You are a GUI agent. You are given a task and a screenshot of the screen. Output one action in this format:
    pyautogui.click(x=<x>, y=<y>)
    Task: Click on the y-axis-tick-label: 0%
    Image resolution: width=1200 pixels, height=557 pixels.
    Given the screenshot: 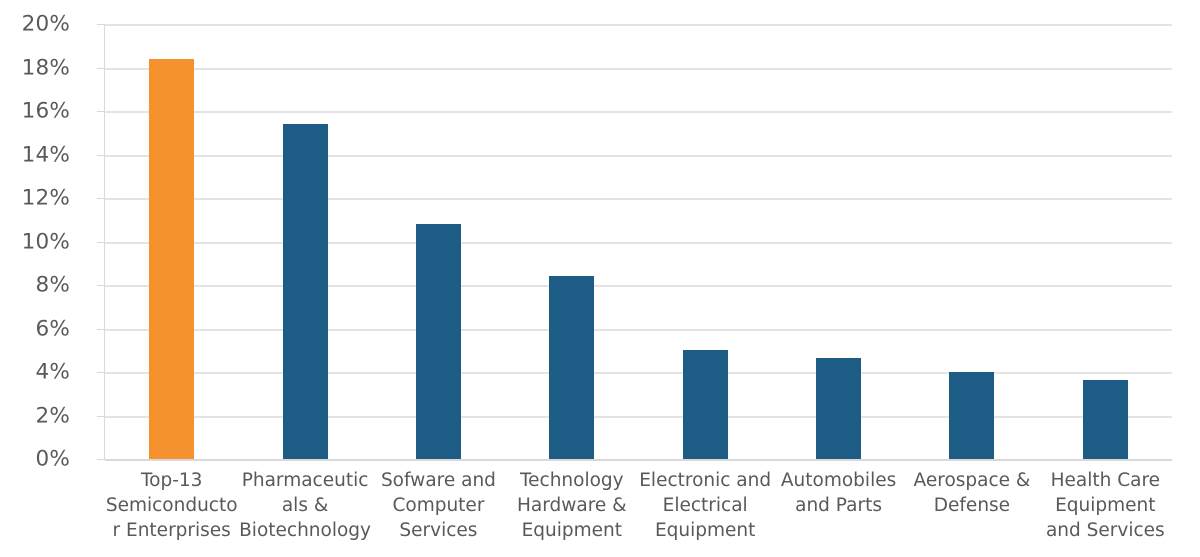 What is the action you would take?
    pyautogui.click(x=52, y=459)
    